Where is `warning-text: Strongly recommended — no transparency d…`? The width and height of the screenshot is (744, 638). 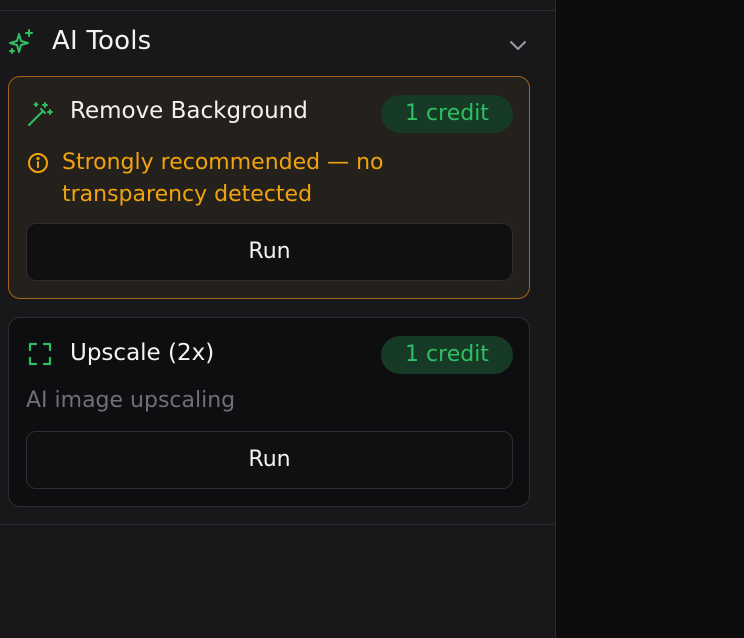
warning-text: Strongly recommended — no transparency d… is located at coordinates (223, 178).